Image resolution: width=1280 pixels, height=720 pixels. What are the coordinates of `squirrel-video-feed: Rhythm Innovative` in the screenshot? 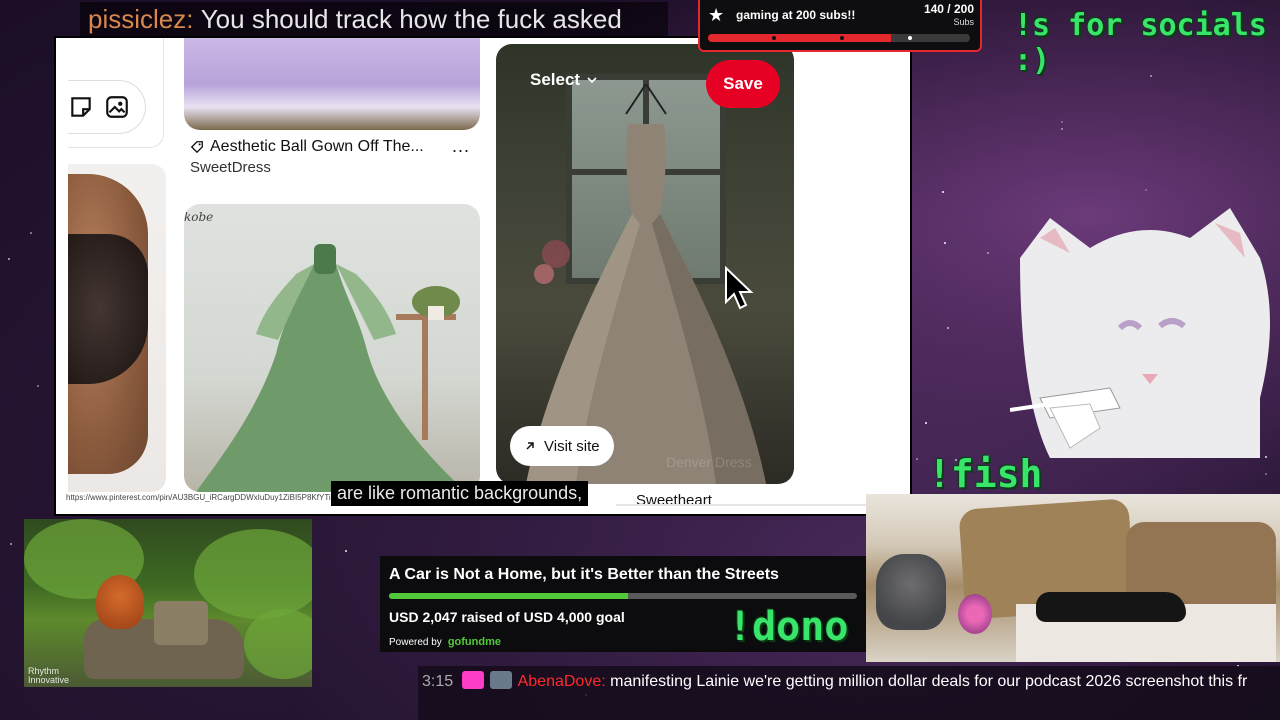 It's located at (168, 603).